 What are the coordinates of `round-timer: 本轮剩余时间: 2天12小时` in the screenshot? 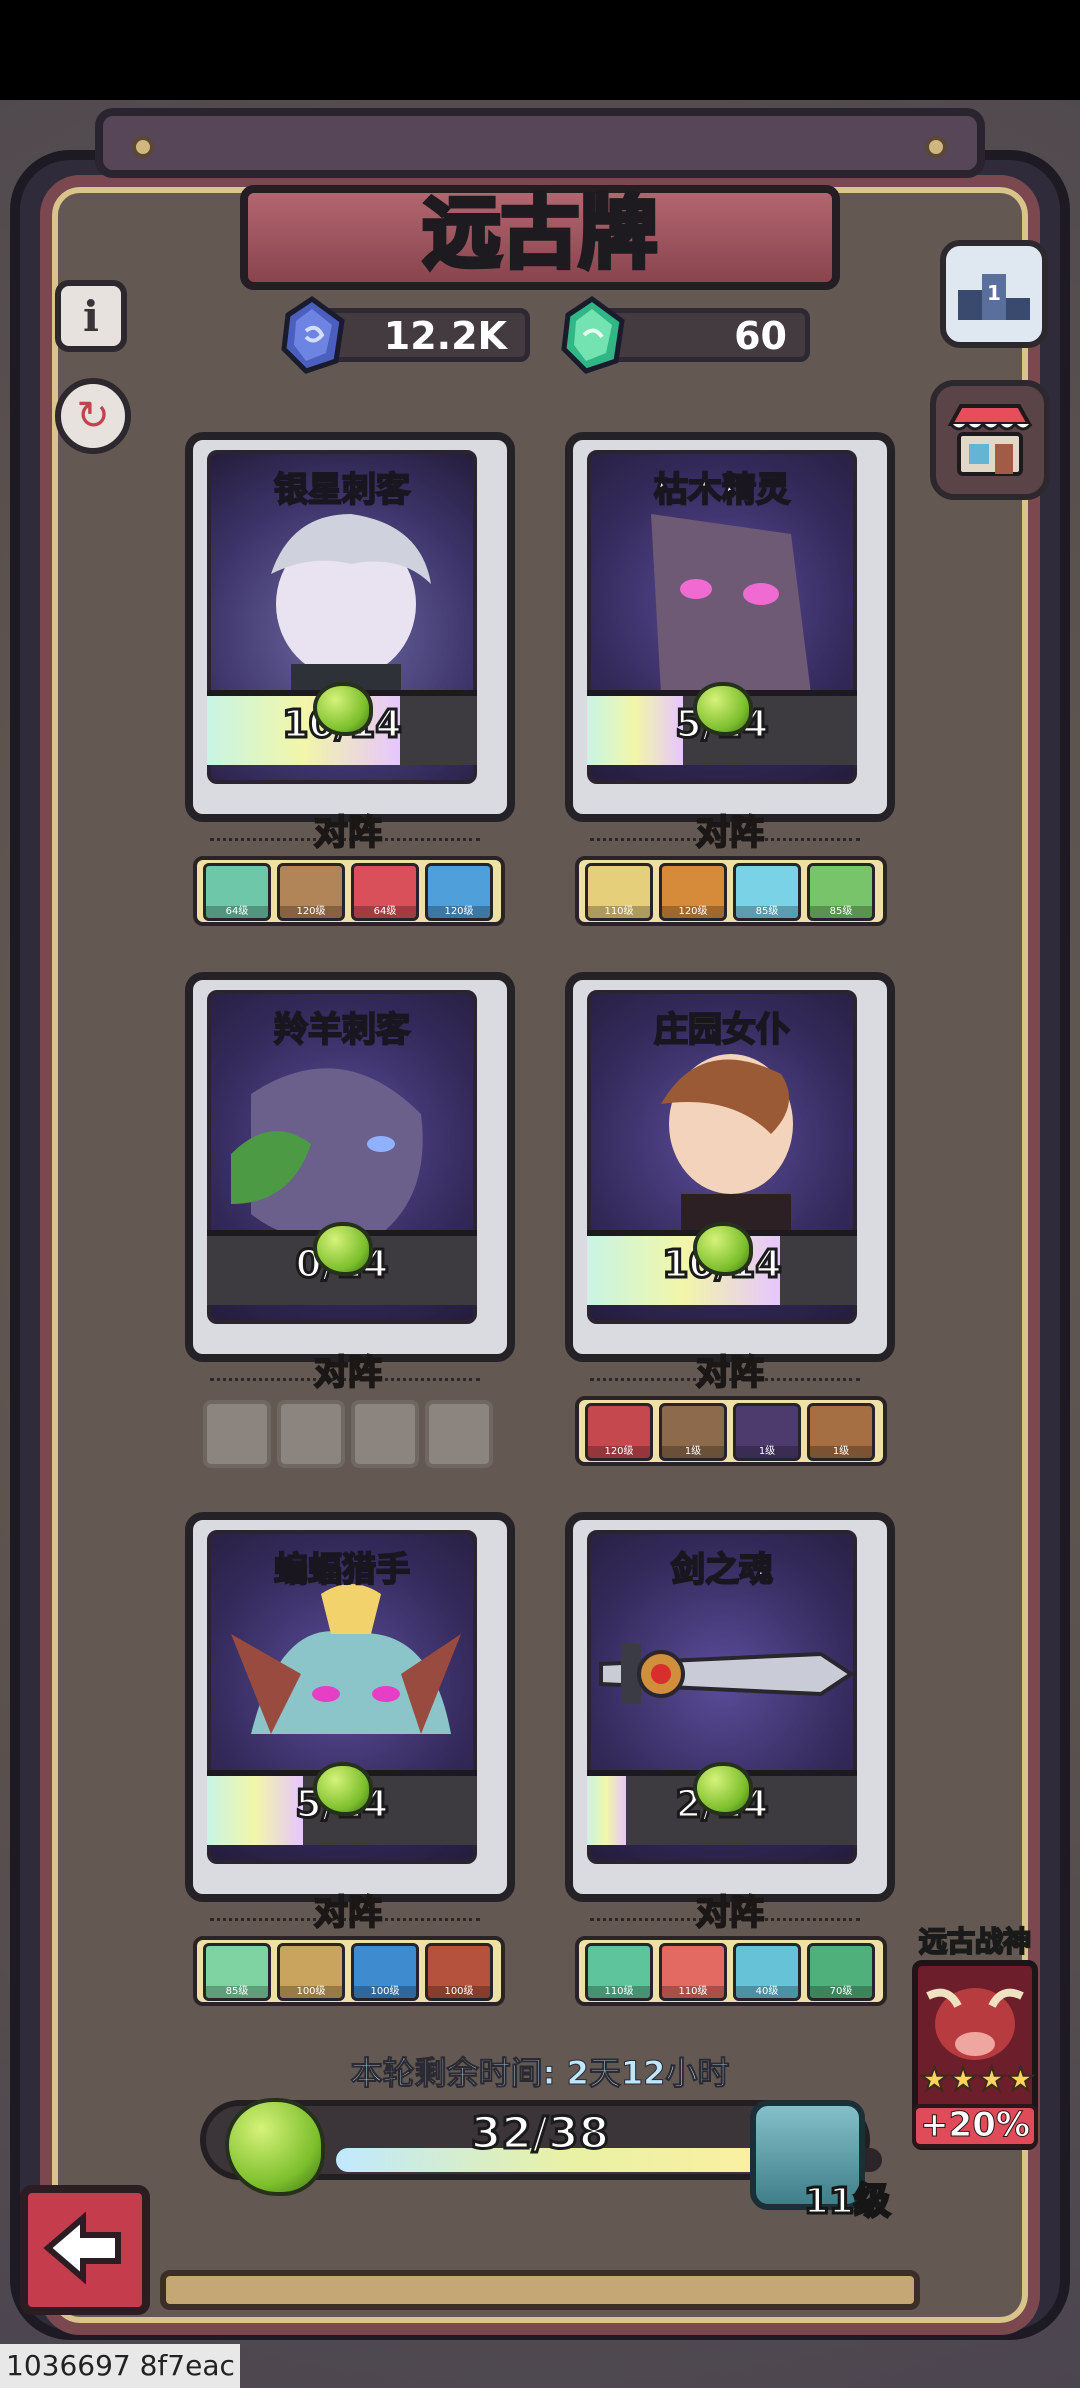 It's located at (540, 2073).